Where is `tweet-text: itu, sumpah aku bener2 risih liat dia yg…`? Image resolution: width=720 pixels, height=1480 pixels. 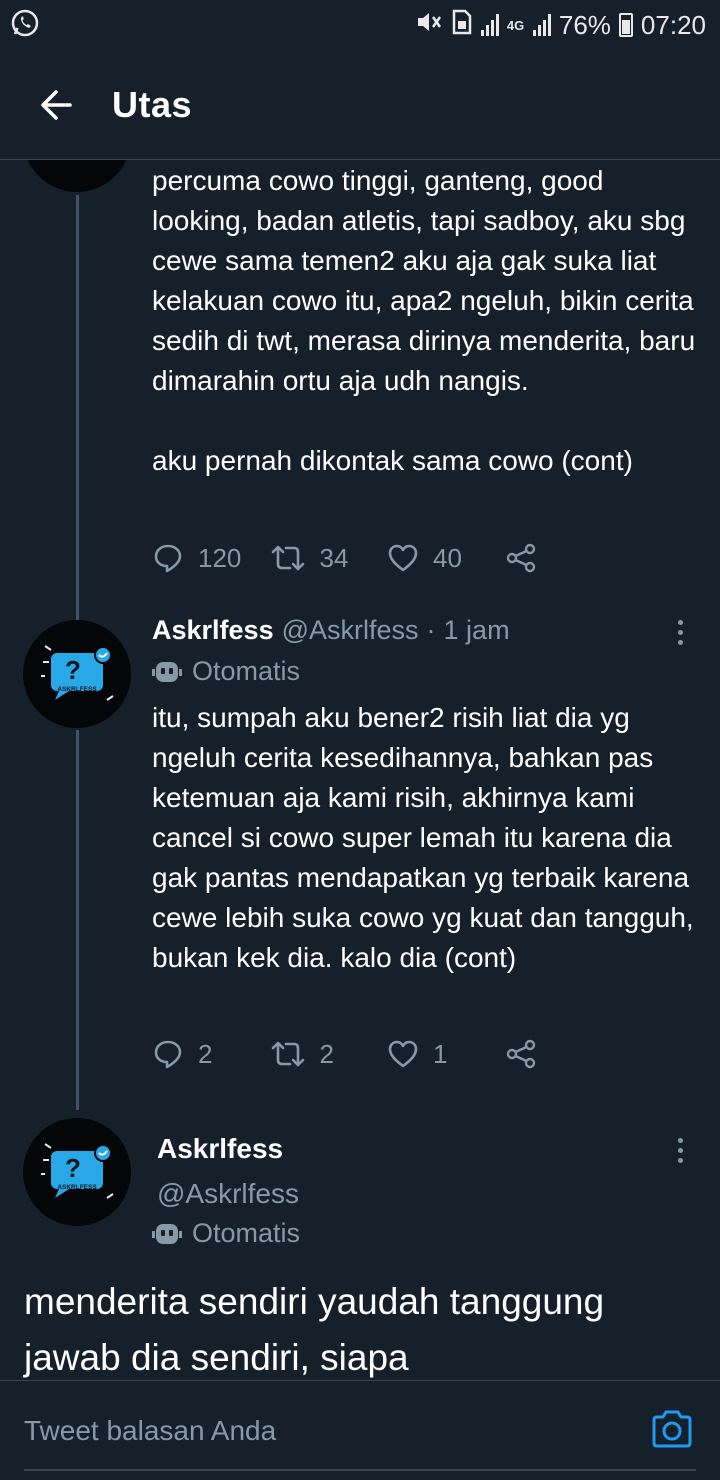
tweet-text: itu, sumpah aku bener2 risih liat dia yg… is located at coordinates (423, 837).